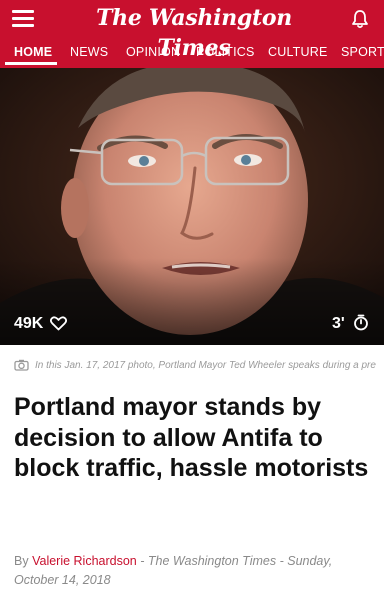 The width and height of the screenshot is (384, 600). What do you see at coordinates (21, 365) in the screenshot?
I see `camera-icon` at bounding box center [21, 365].